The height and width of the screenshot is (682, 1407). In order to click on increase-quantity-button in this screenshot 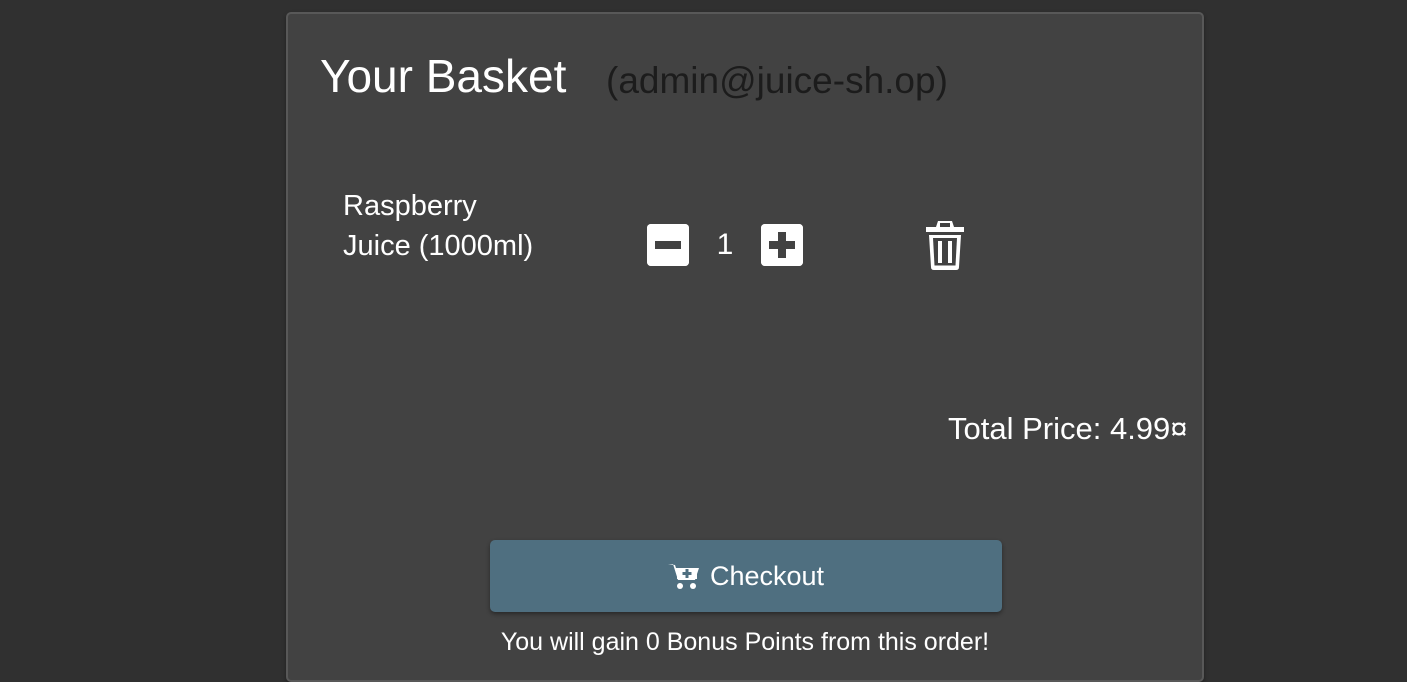, I will do `click(782, 245)`.